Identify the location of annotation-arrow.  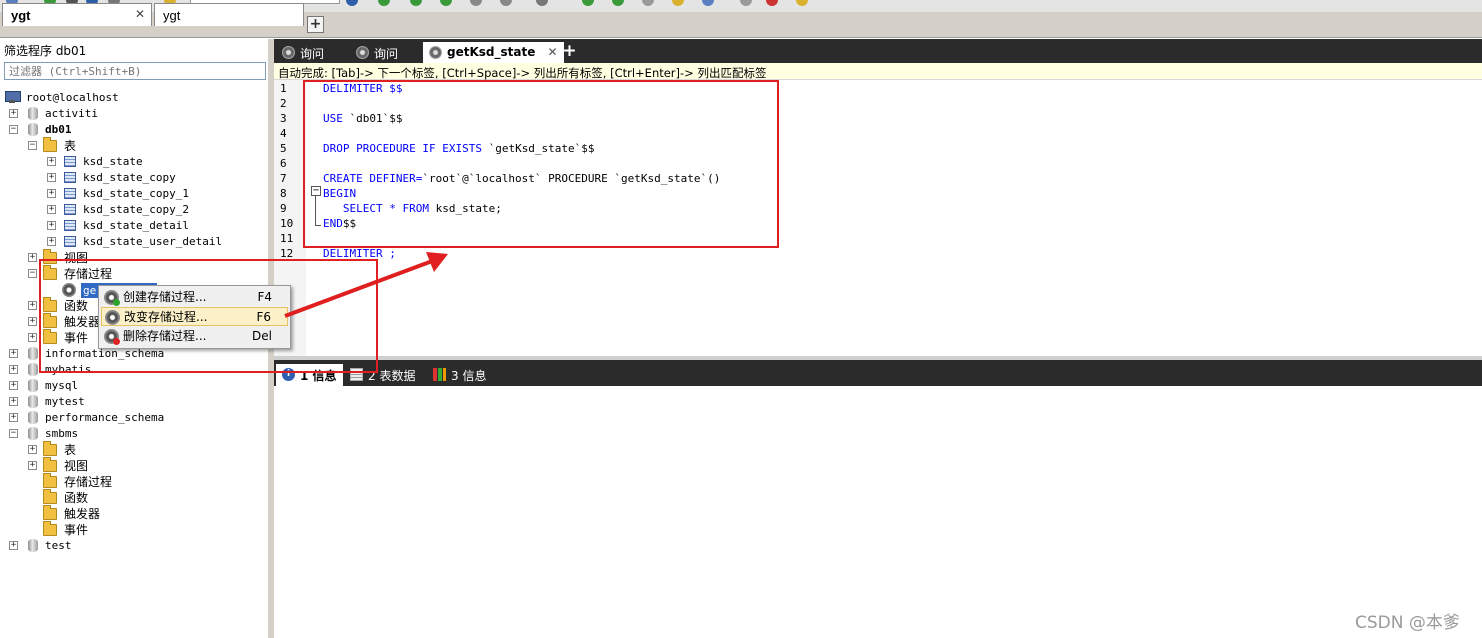
(366, 285).